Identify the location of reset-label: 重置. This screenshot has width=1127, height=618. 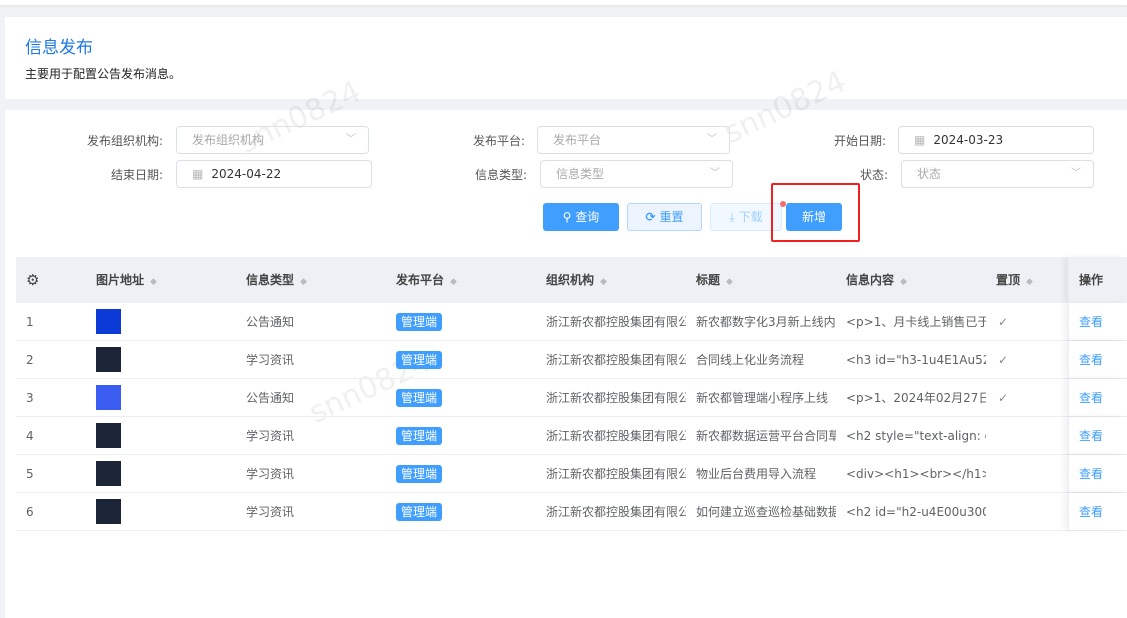
(671, 217).